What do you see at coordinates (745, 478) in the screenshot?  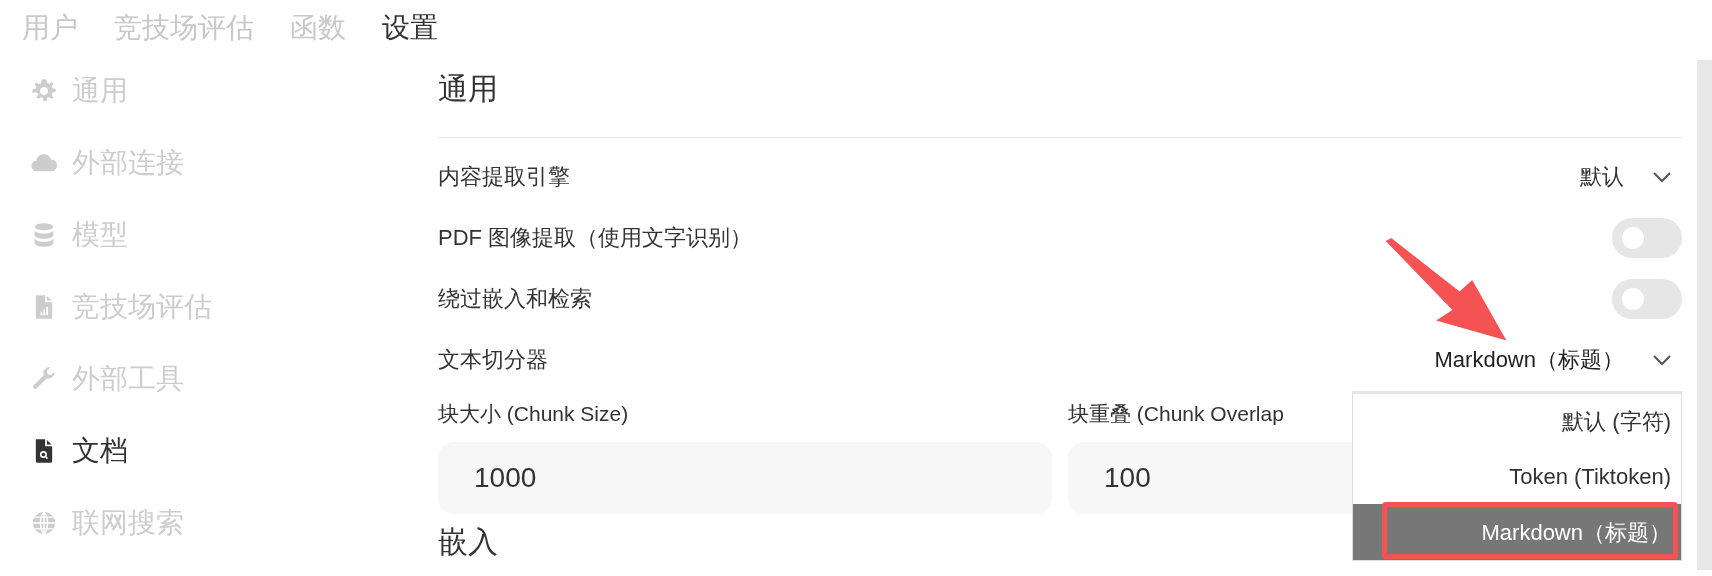 I see `input-field: 1000` at bounding box center [745, 478].